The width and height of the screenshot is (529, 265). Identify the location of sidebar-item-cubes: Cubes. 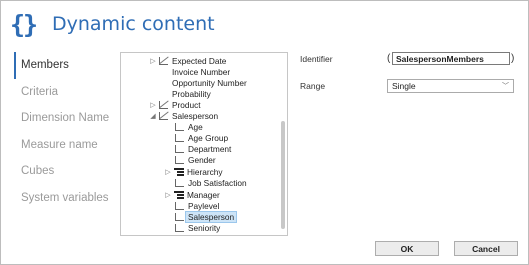
(61, 171).